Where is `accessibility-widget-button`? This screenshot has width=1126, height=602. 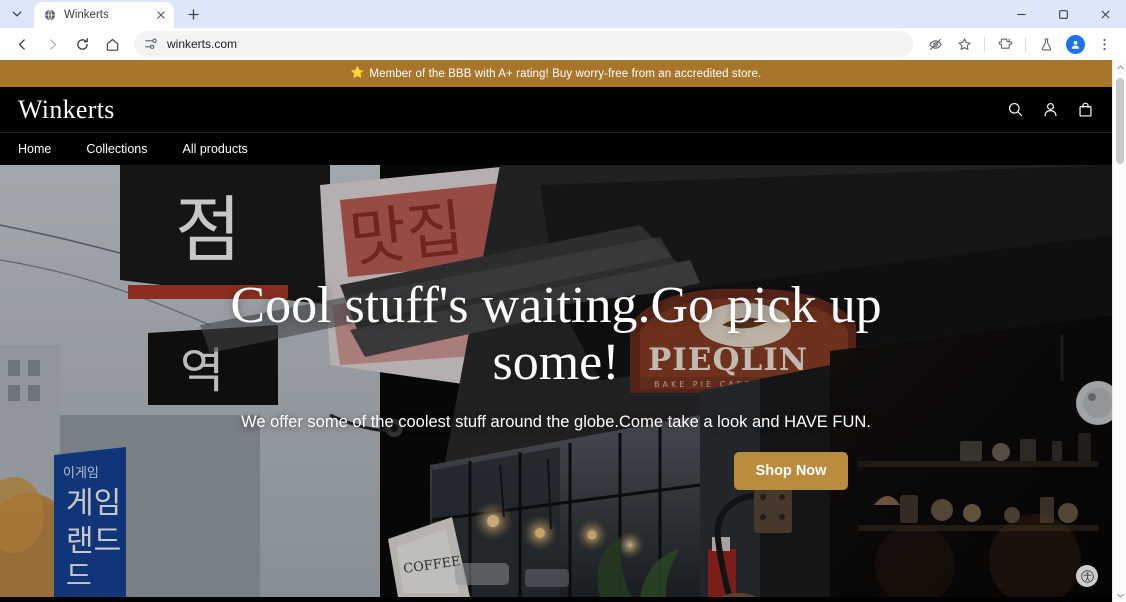 accessibility-widget-button is located at coordinates (1087, 576).